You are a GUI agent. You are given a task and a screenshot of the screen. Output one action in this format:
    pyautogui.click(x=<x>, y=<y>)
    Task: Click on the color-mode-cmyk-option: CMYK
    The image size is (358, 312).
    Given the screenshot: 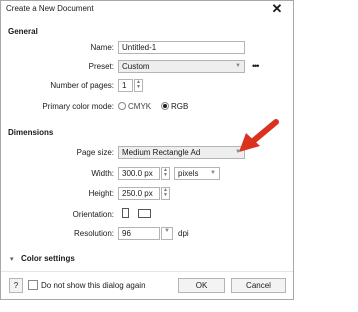 What is the action you would take?
    pyautogui.click(x=135, y=106)
    